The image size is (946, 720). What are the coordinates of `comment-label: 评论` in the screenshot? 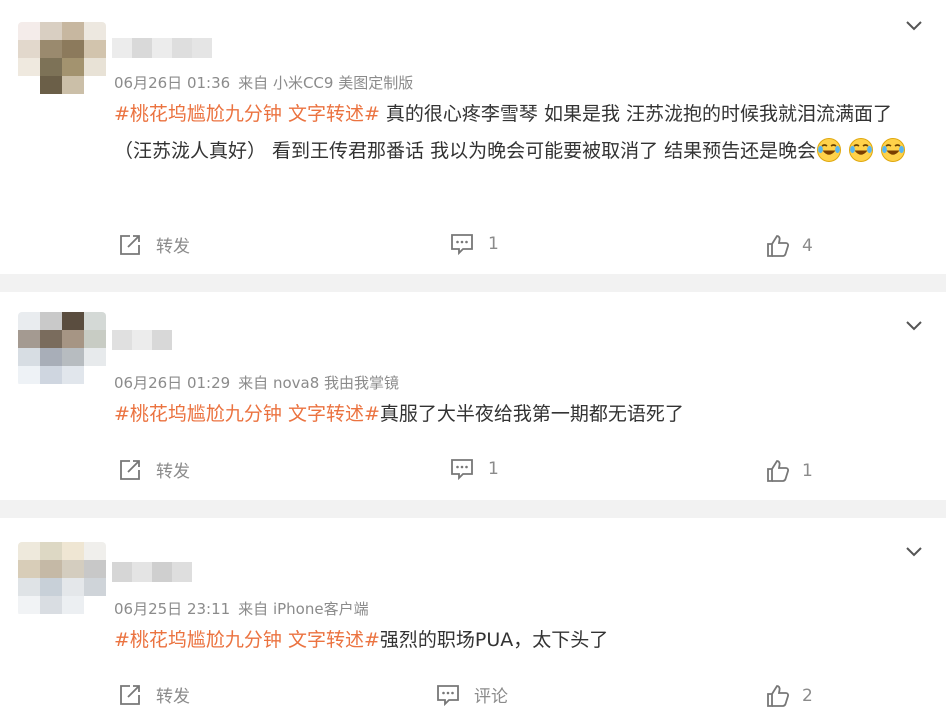 It's located at (491, 697).